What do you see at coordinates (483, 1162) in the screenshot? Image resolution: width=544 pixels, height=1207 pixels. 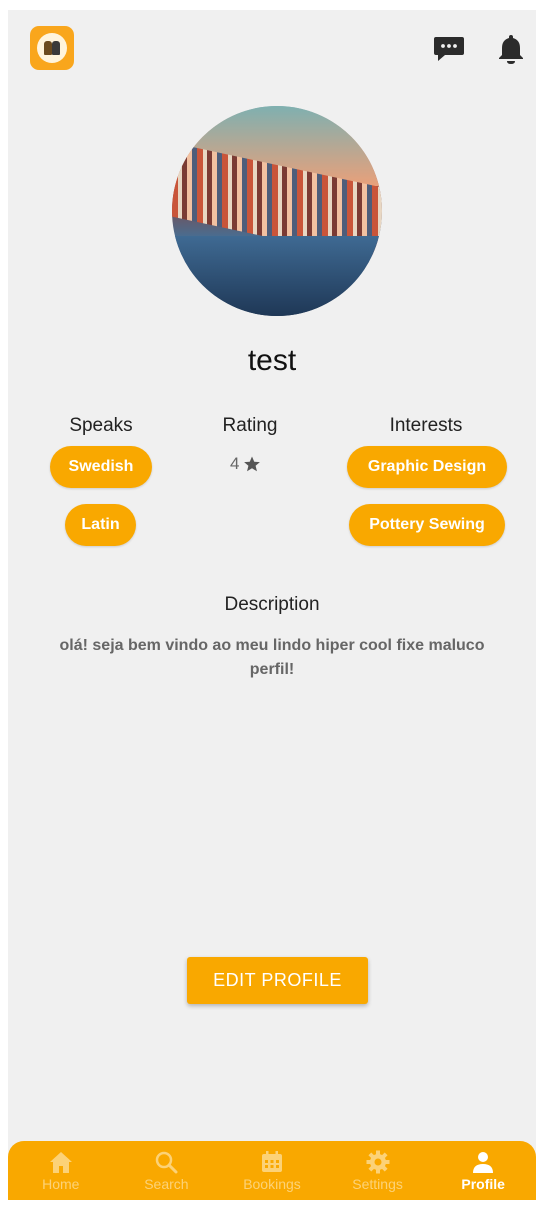 I see `person-icon` at bounding box center [483, 1162].